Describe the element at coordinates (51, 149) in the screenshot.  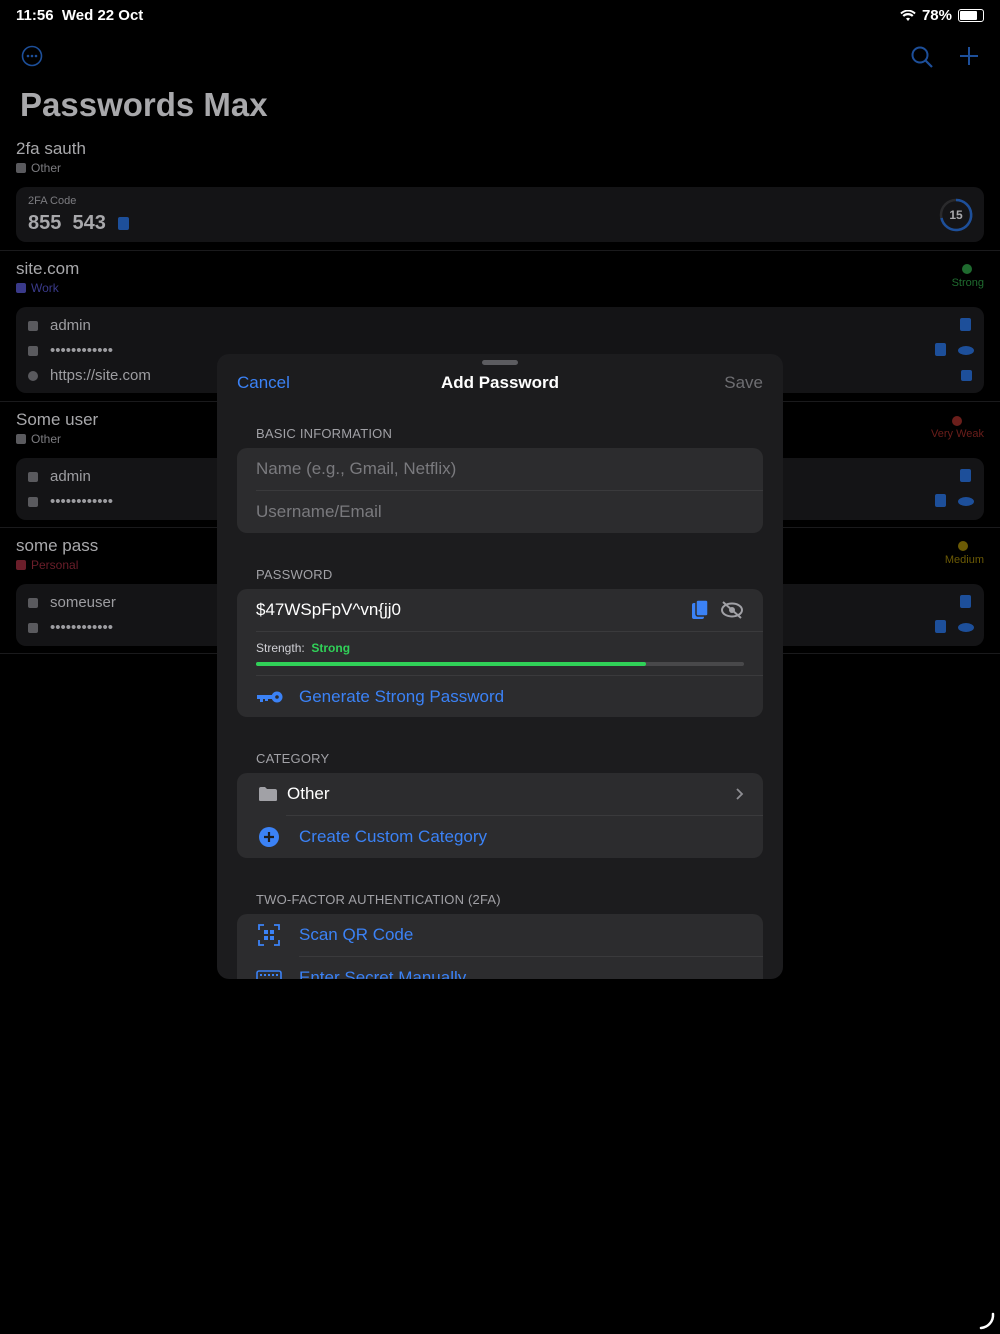
I see `entry-title: 2fa sauth` at that location.